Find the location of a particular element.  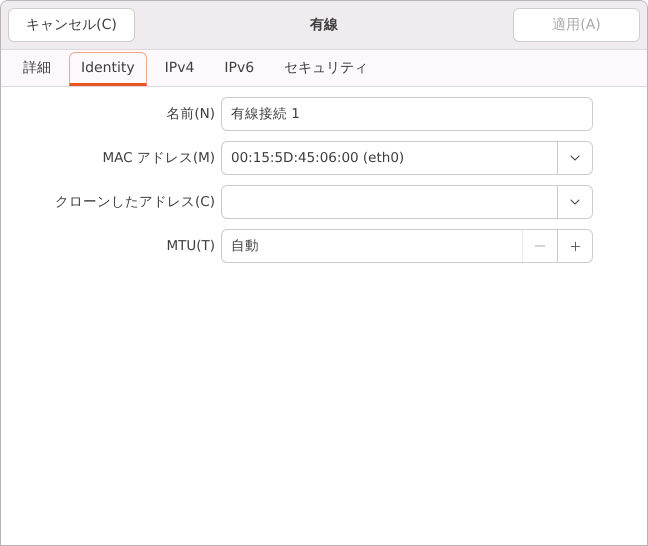

window-title: 有線 is located at coordinates (324, 25).